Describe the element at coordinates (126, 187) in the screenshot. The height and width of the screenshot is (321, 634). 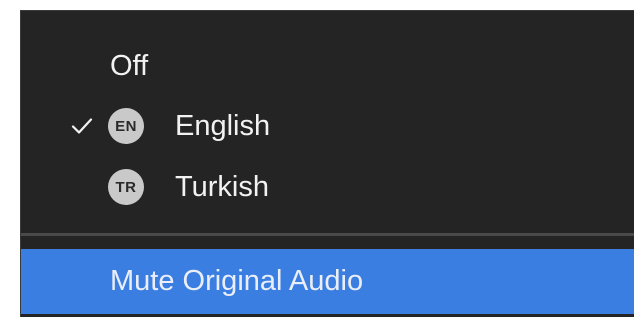
I see `language-badge-tr: TR` at that location.